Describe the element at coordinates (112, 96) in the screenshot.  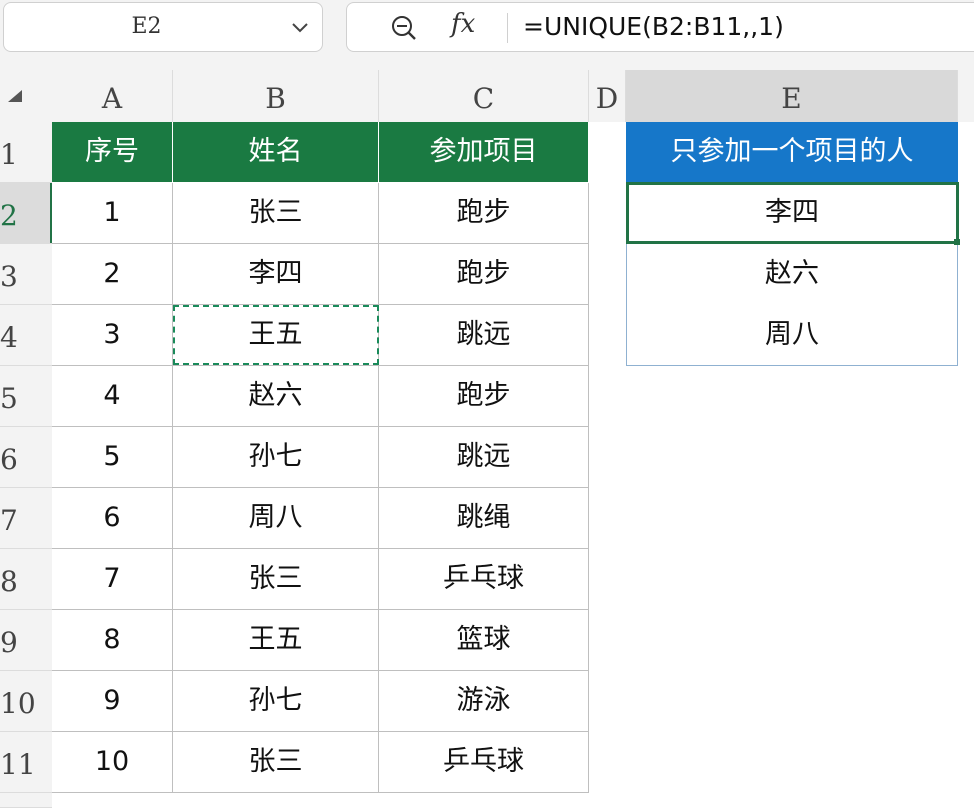
I see `column-header-a: A` at that location.